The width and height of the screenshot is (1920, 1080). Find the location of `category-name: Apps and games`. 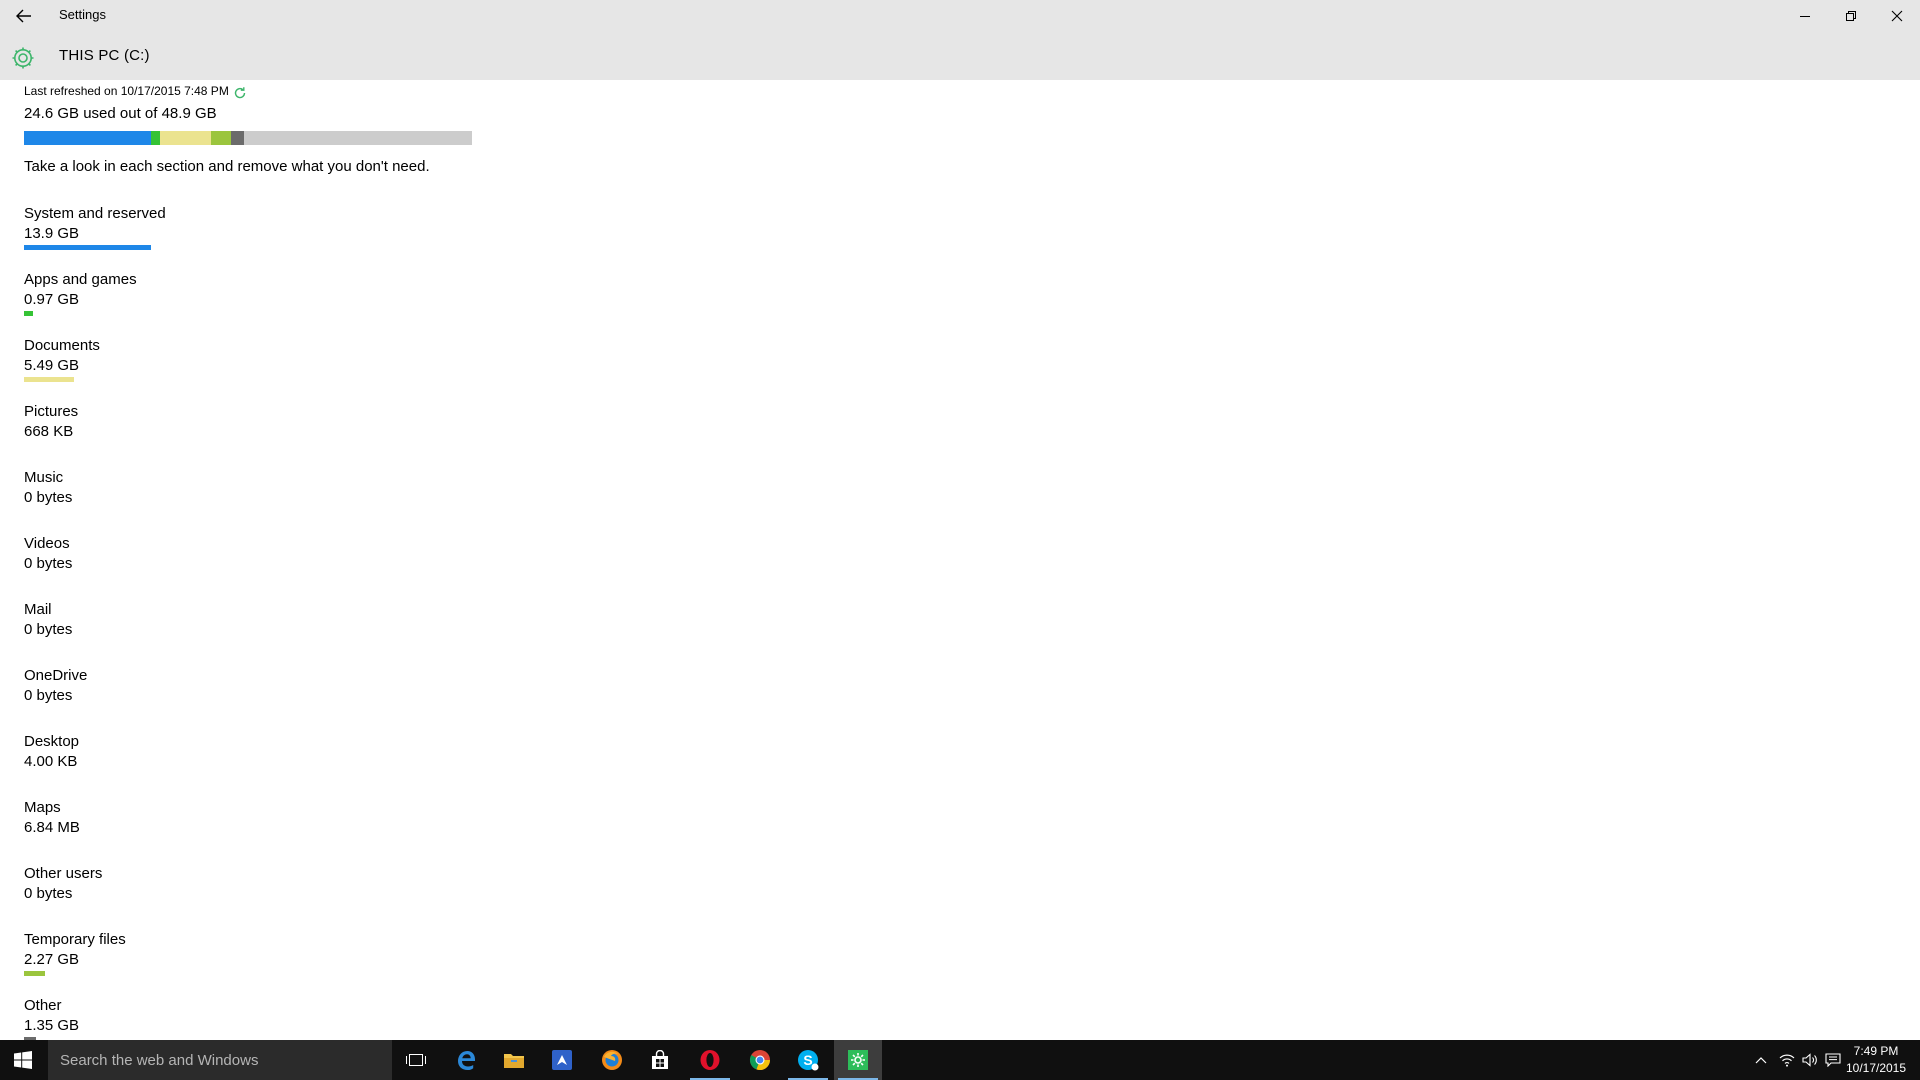

category-name: Apps and games is located at coordinates (80, 279).